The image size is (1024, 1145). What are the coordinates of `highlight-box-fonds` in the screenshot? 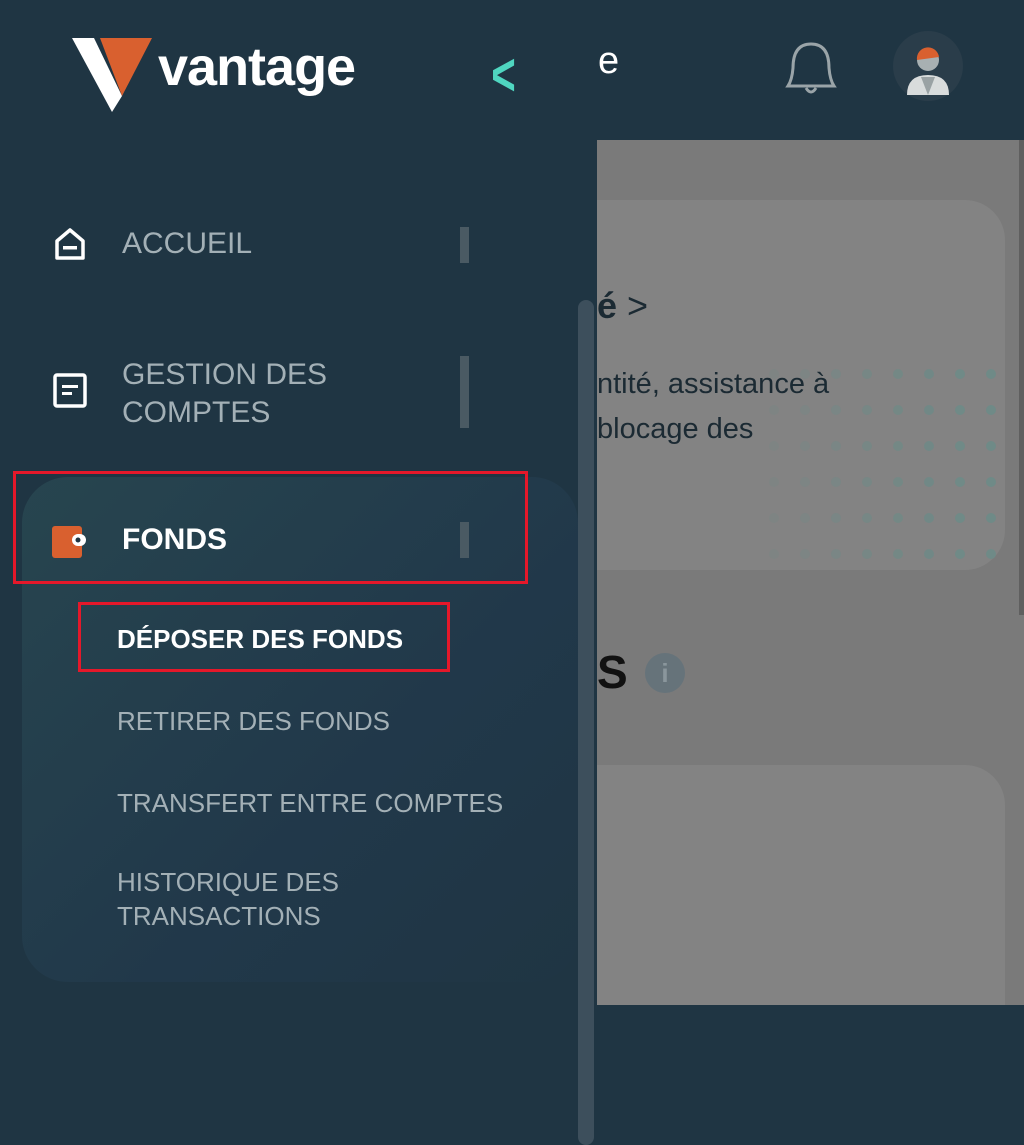 It's located at (270, 527).